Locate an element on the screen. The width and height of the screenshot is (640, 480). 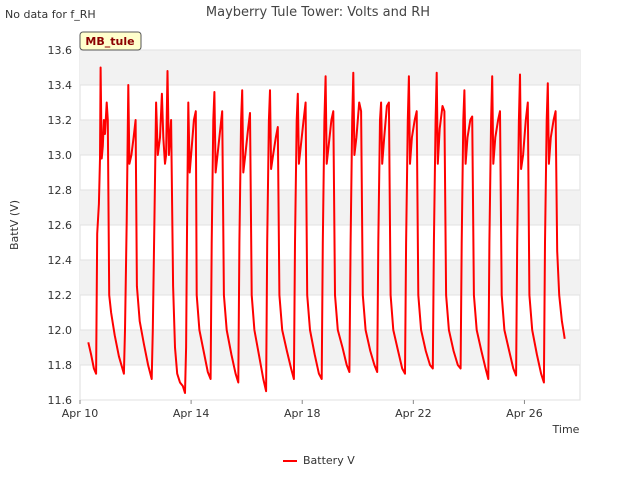
x-tick-label: Apr 14 is located at coordinates (191, 413).